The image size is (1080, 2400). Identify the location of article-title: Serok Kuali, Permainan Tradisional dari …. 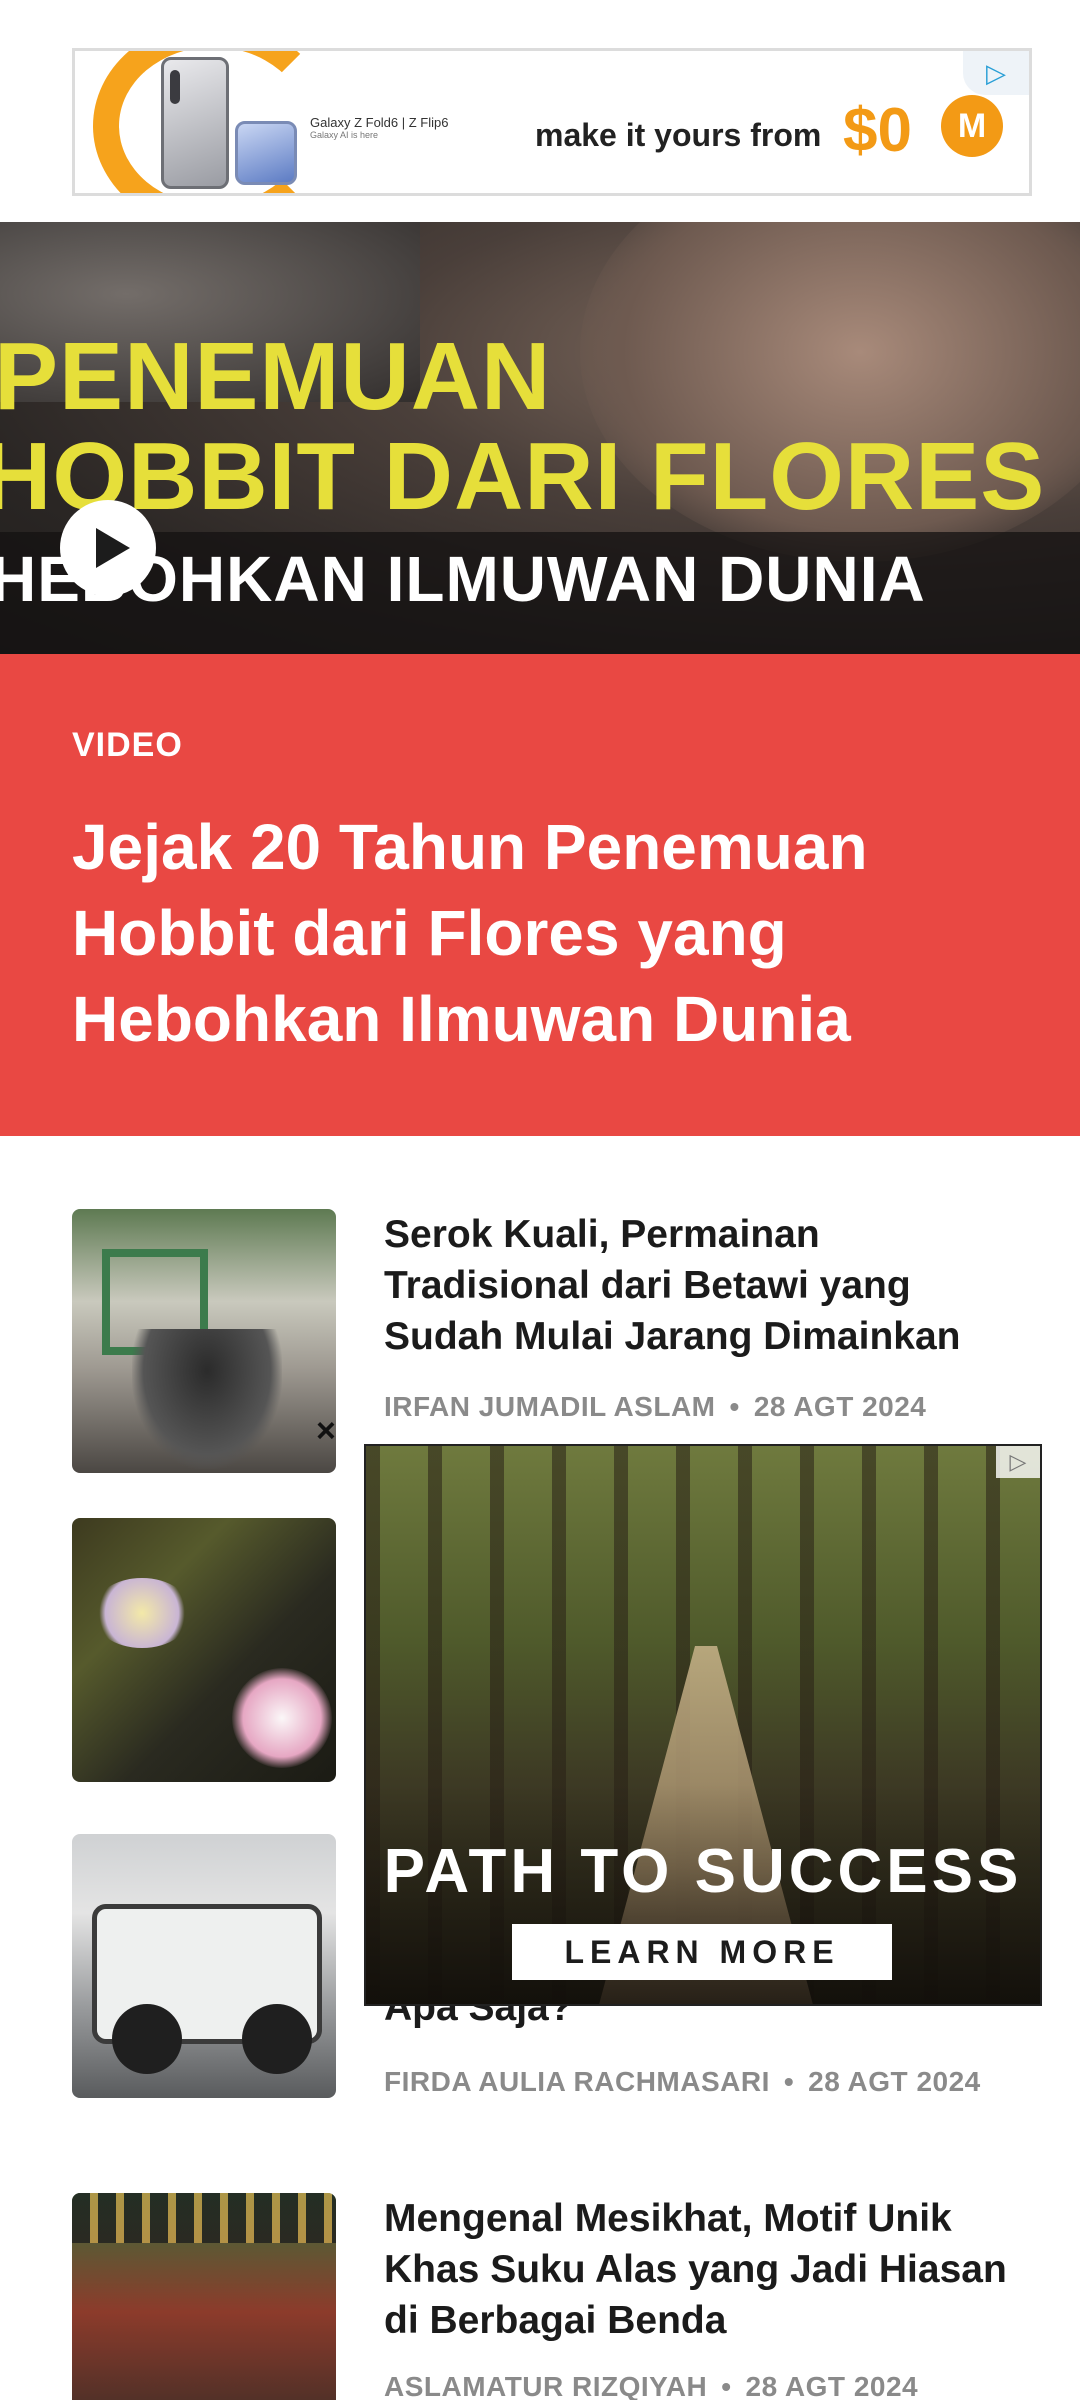
(704, 1285).